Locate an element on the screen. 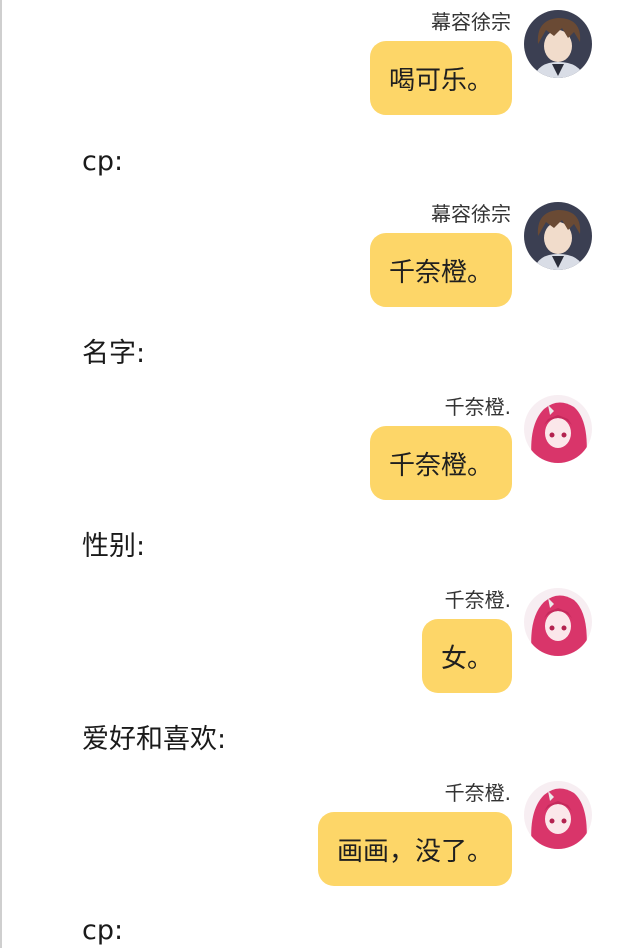 This screenshot has width=640, height=948. profile-prompt: 性别: is located at coordinates (114, 546).